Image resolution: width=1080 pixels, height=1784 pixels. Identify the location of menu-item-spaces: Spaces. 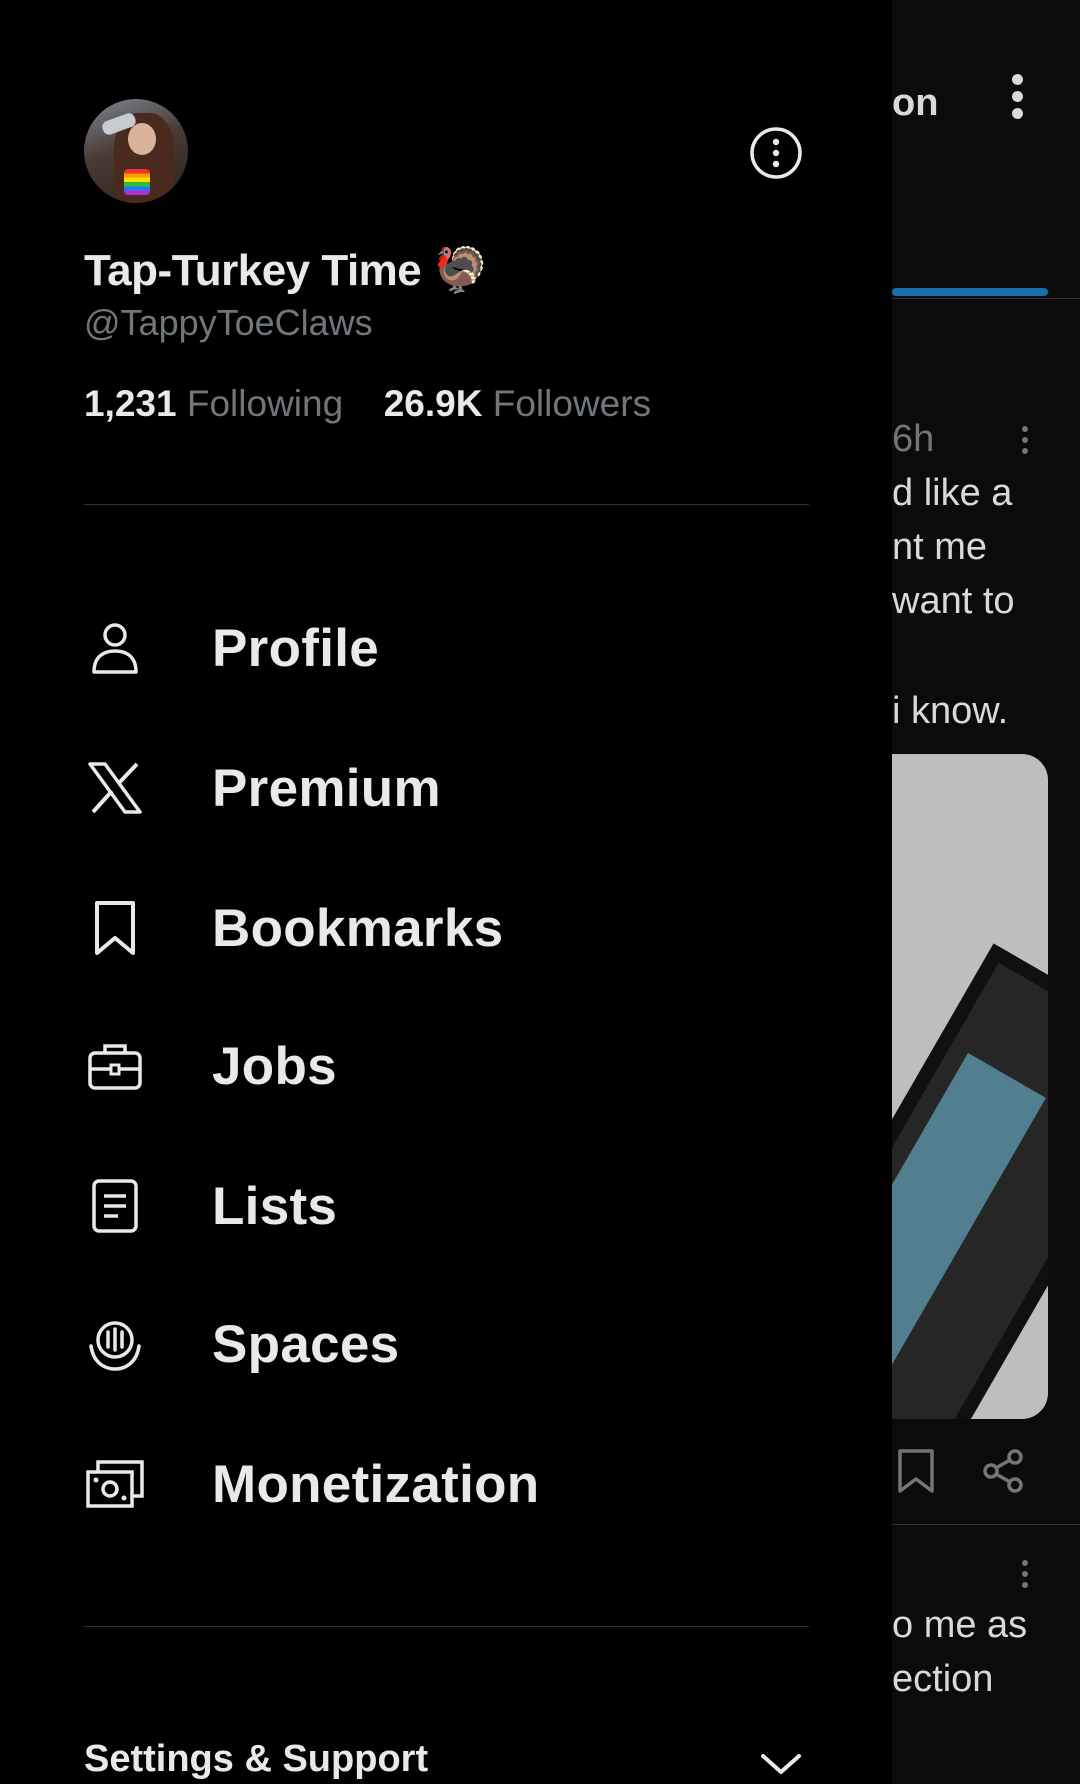
(444, 1344).